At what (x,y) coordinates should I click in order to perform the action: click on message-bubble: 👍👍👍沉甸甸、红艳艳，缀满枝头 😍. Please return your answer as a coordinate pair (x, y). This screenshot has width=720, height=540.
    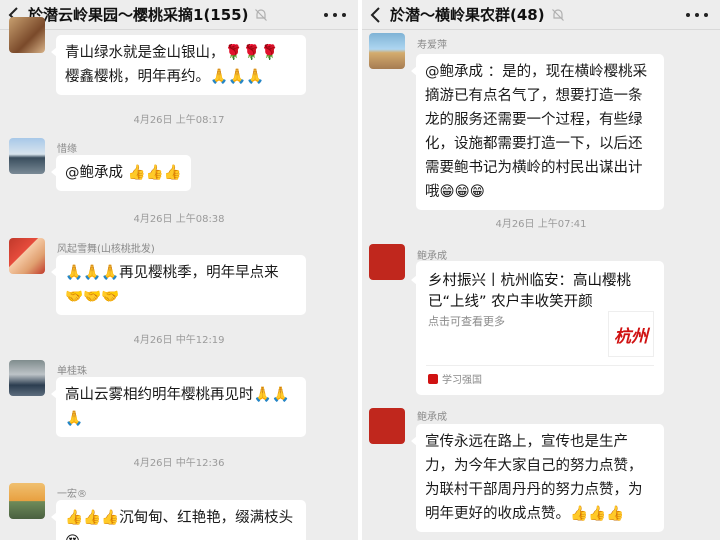
    Looking at the image, I should click on (178, 520).